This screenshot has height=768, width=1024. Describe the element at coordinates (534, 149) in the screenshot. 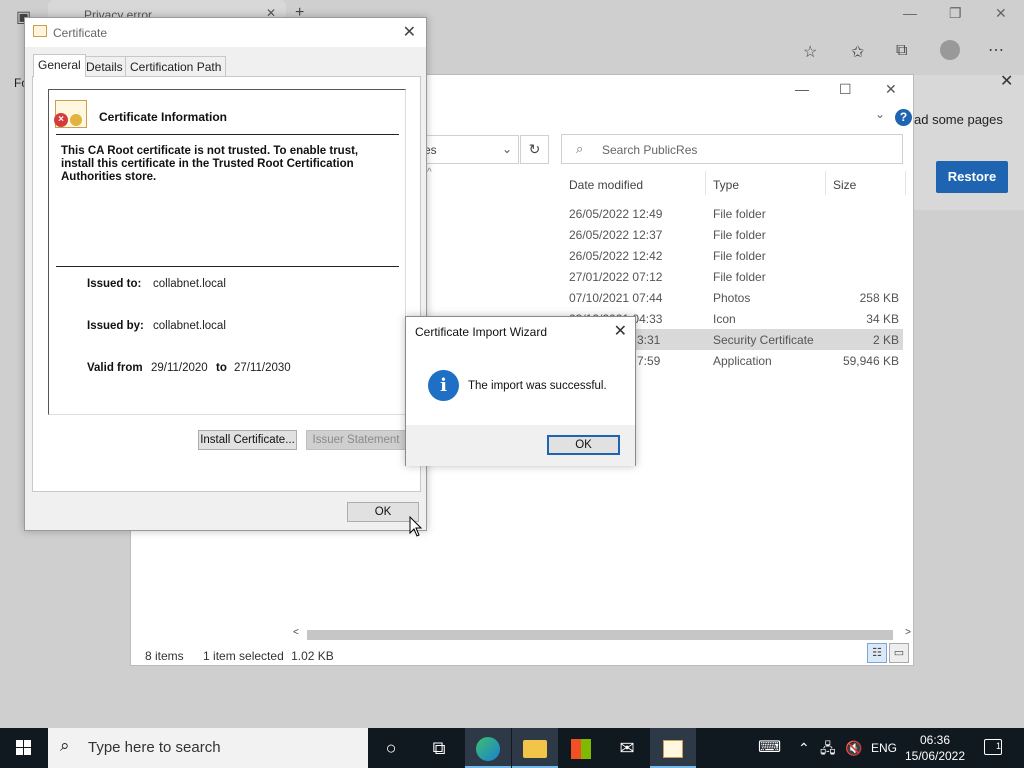

I see `refresh-button: ↻` at that location.